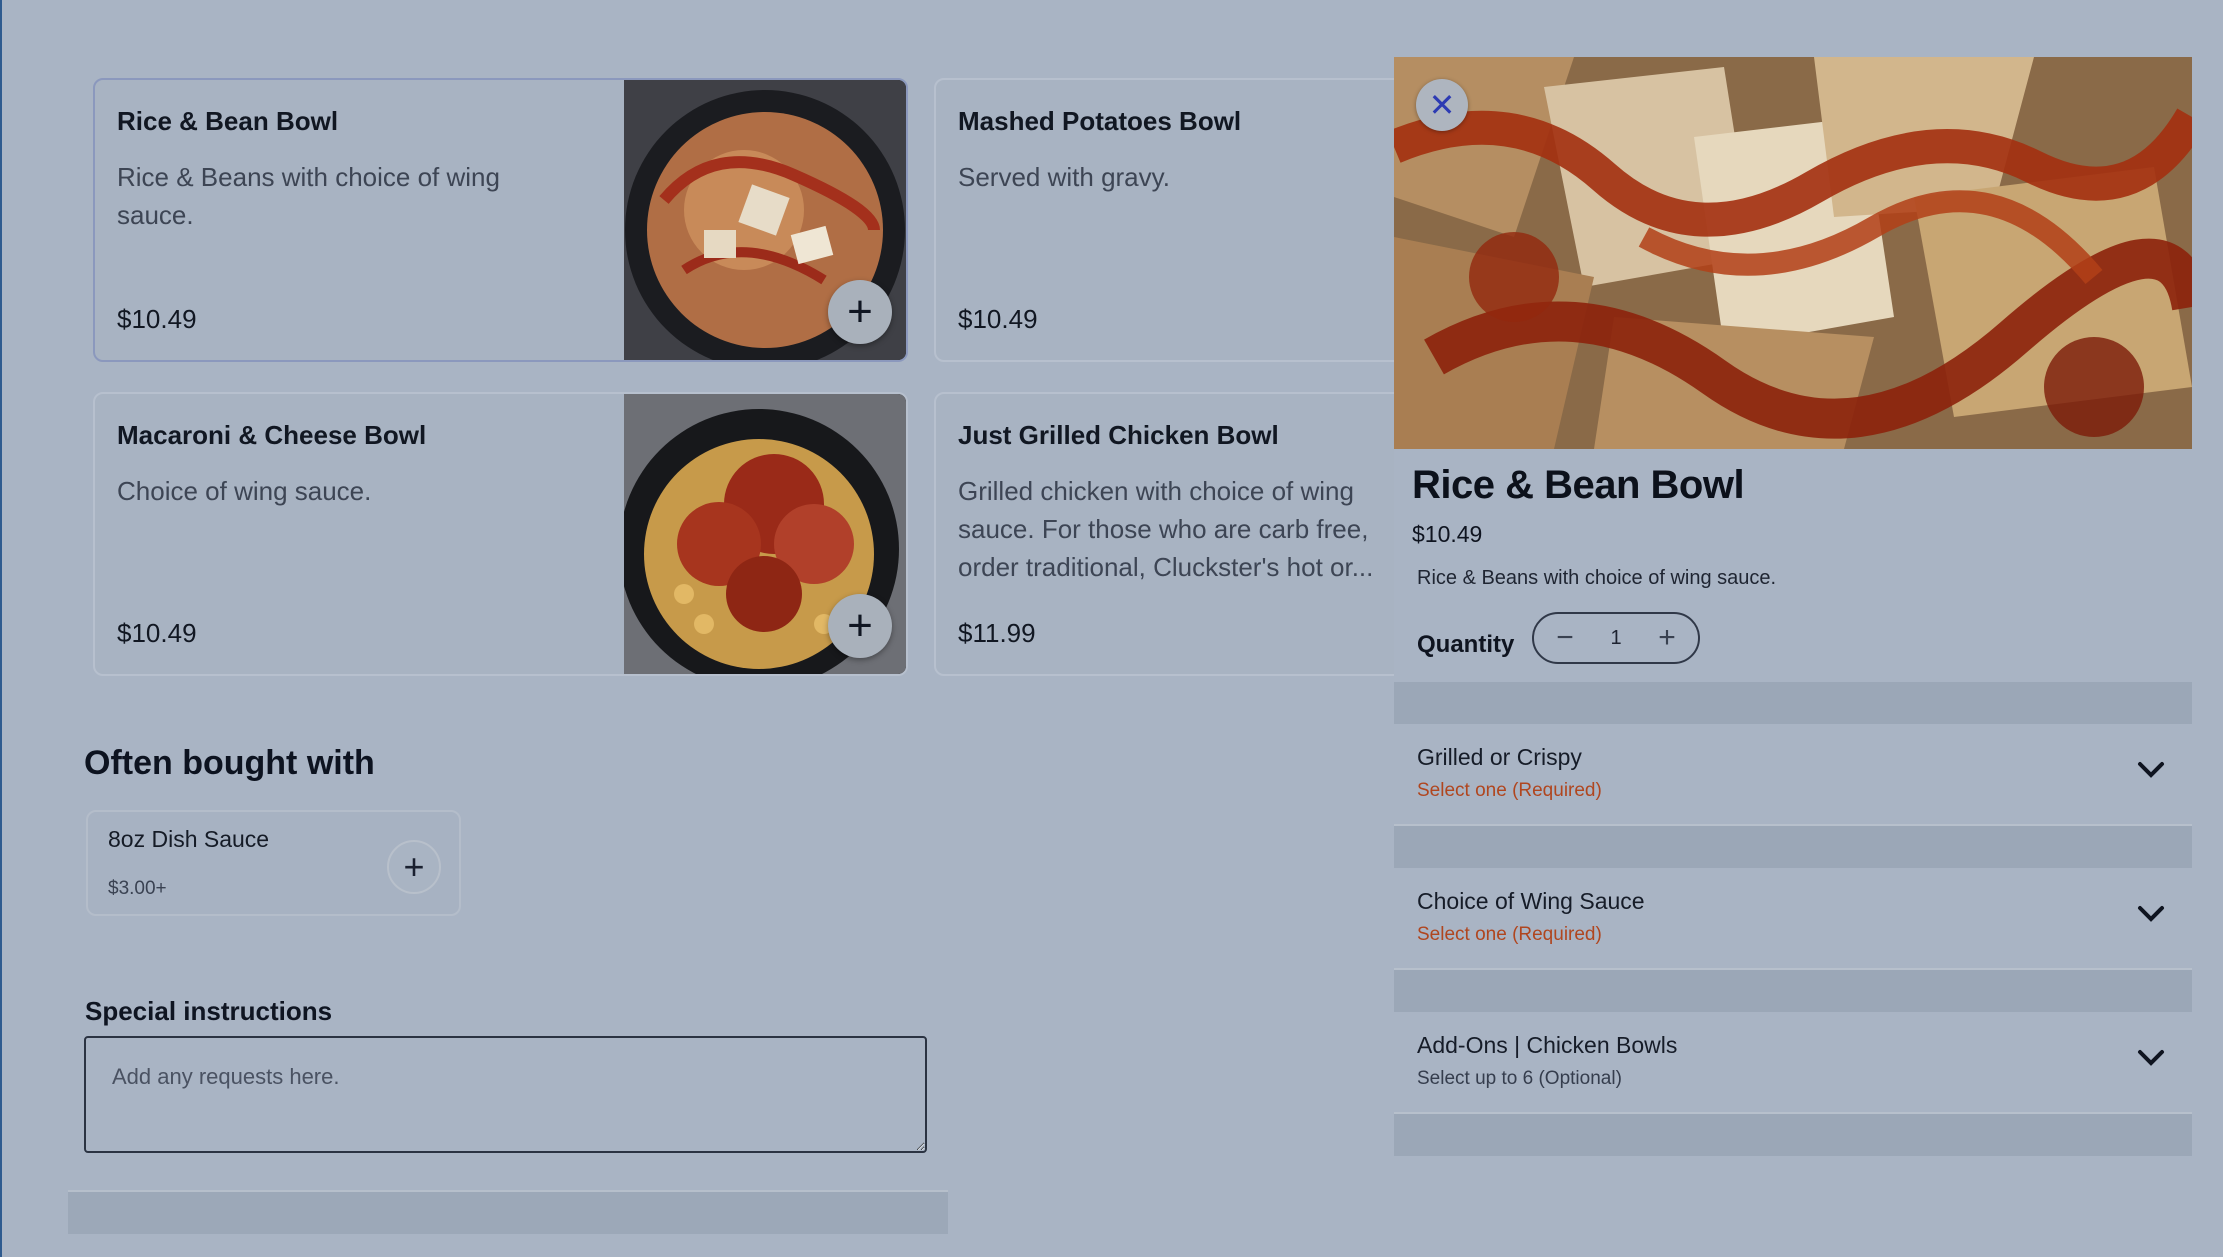 Image resolution: width=2223 pixels, height=1257 pixels. Describe the element at coordinates (1100, 121) in the screenshot. I see `menu-card-title: Mashed Potatoes Bowl` at that location.